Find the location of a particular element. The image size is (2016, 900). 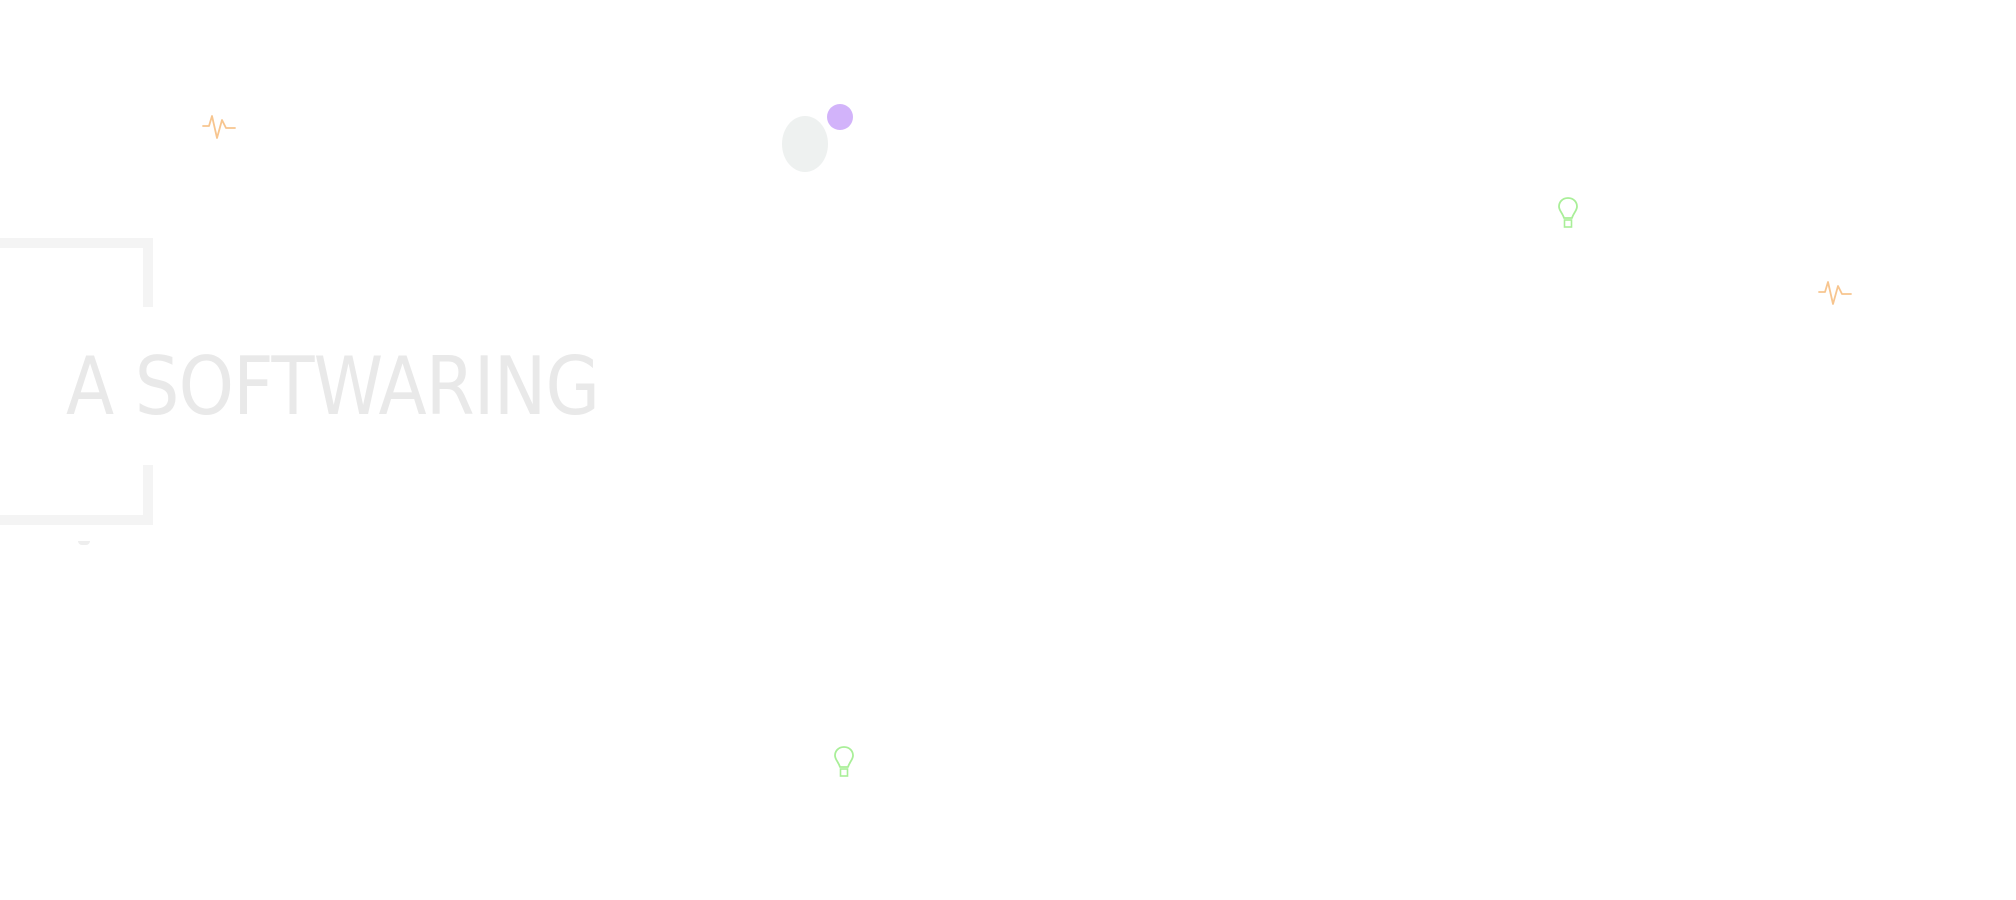

headline-text: A SOFTWARING is located at coordinates (333, 386).